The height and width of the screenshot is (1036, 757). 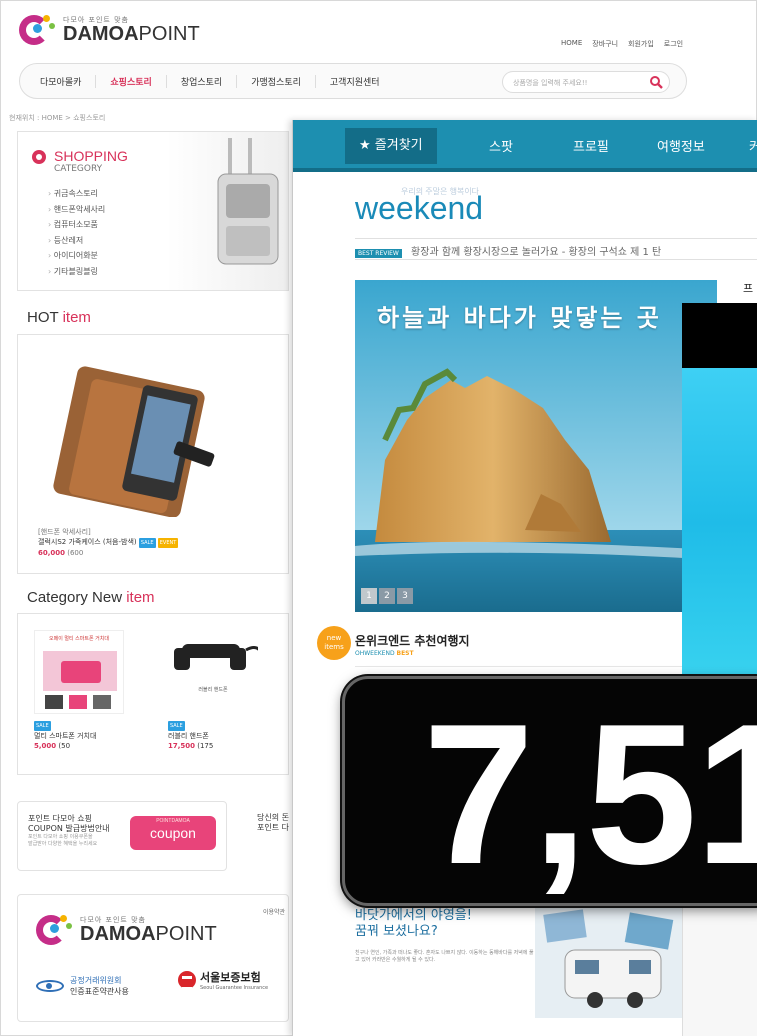 I want to click on nav-spot: 스팟, so click(x=501, y=145).